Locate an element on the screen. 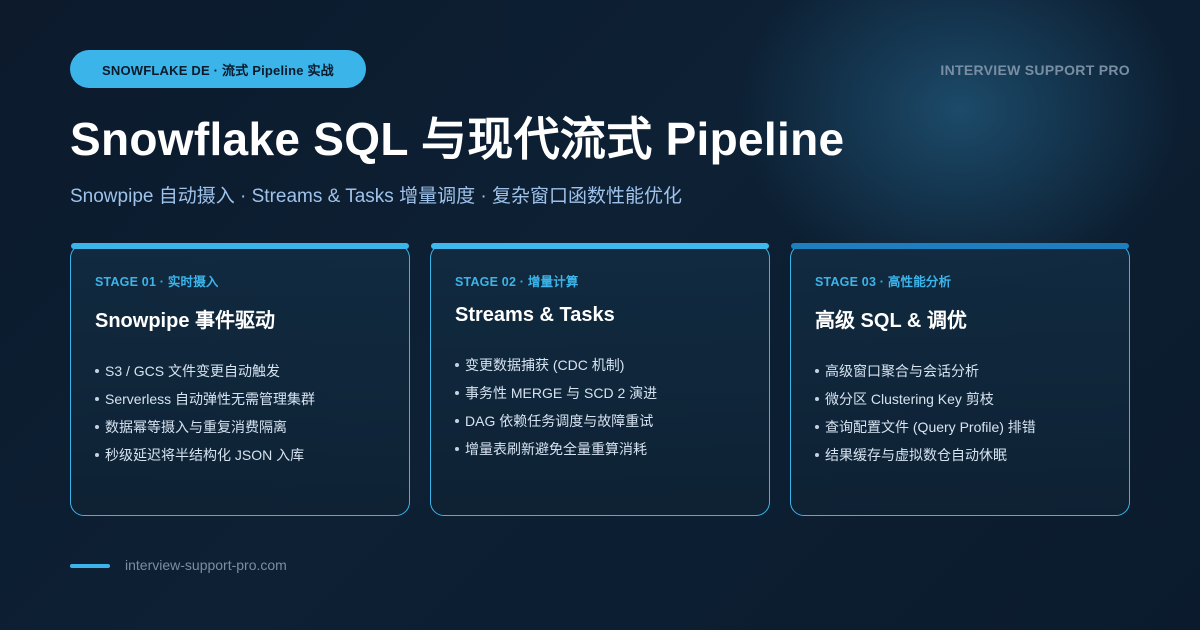  list-item: 秒级延迟将半结构化 JSON 入库 is located at coordinates (240, 455).